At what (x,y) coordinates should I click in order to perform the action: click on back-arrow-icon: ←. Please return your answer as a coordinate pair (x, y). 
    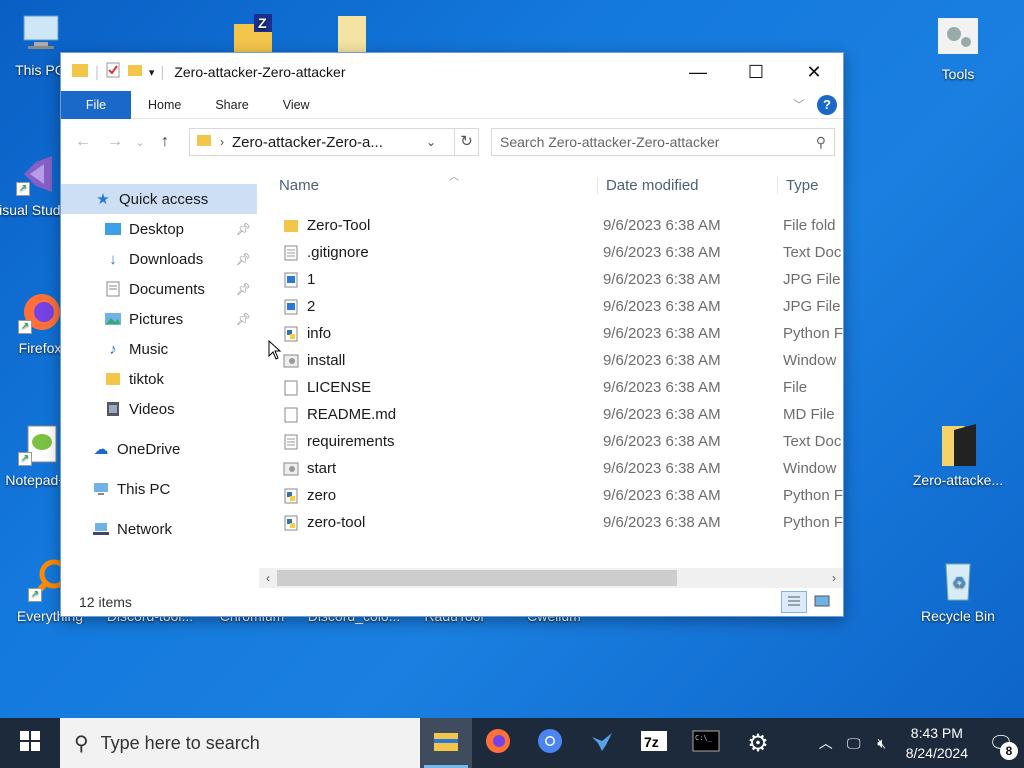
    Looking at the image, I should click on (83, 142).